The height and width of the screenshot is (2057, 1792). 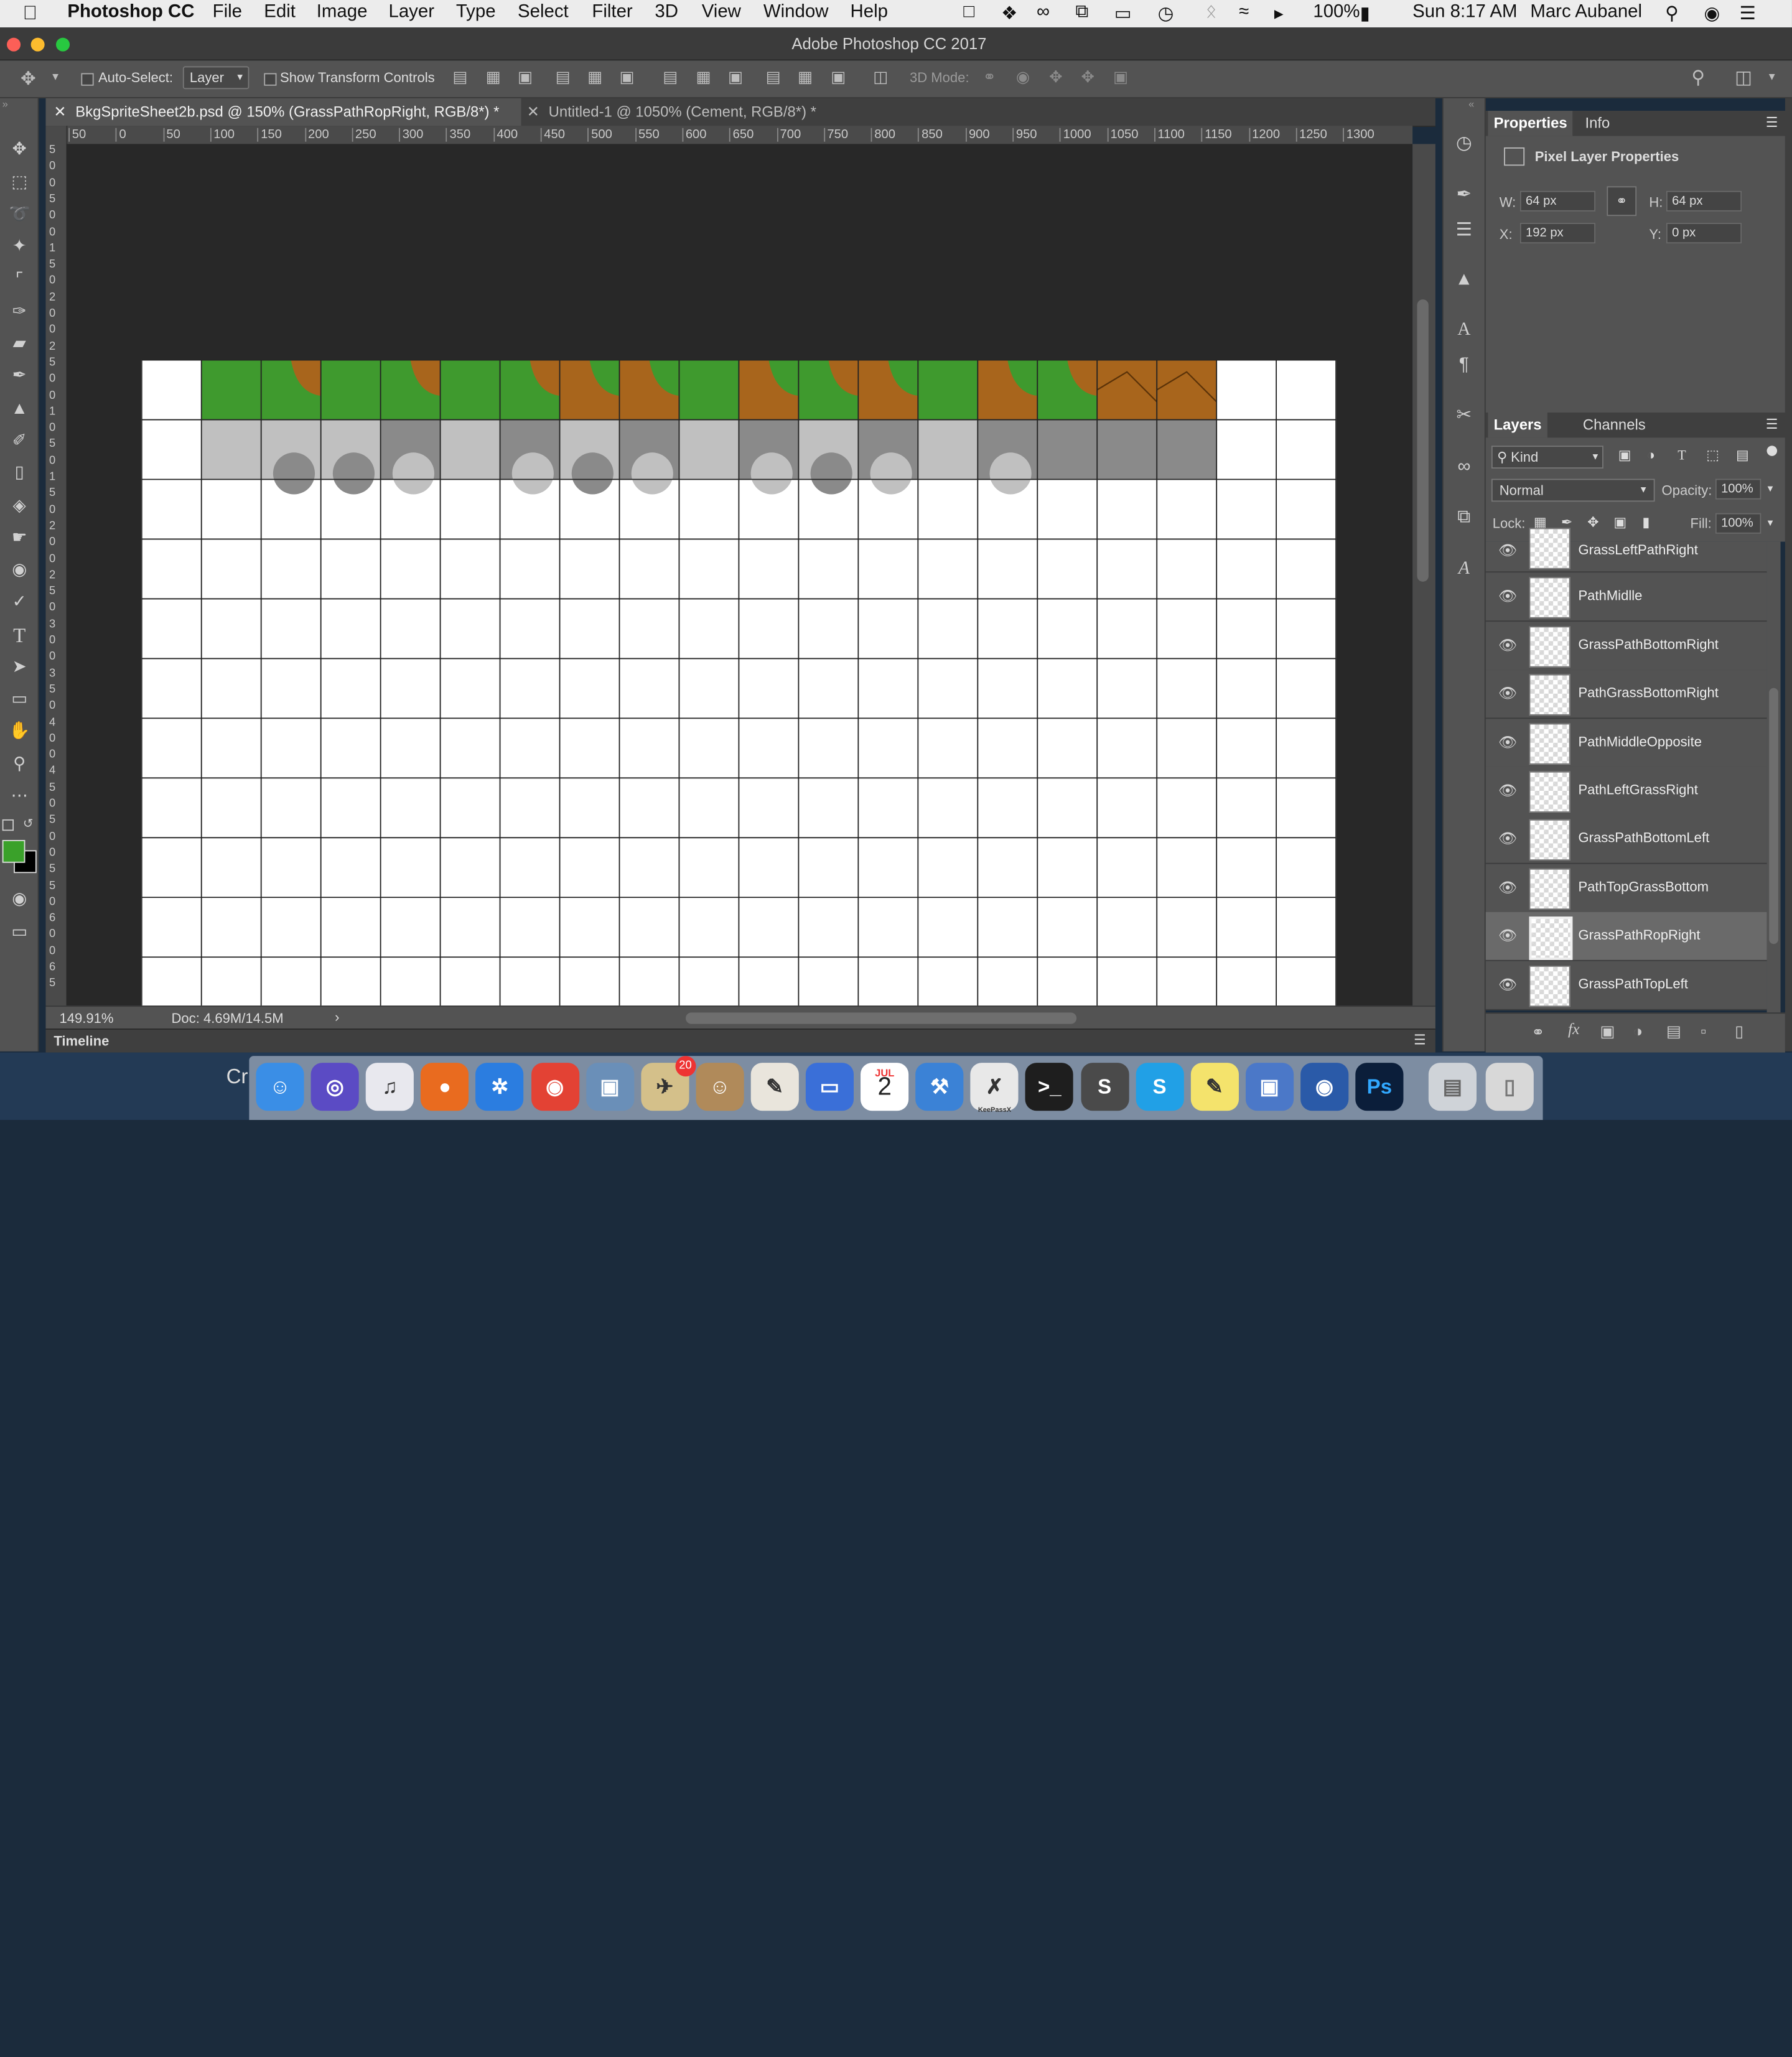 I want to click on workspace-icon: ◫, so click(x=1743, y=78).